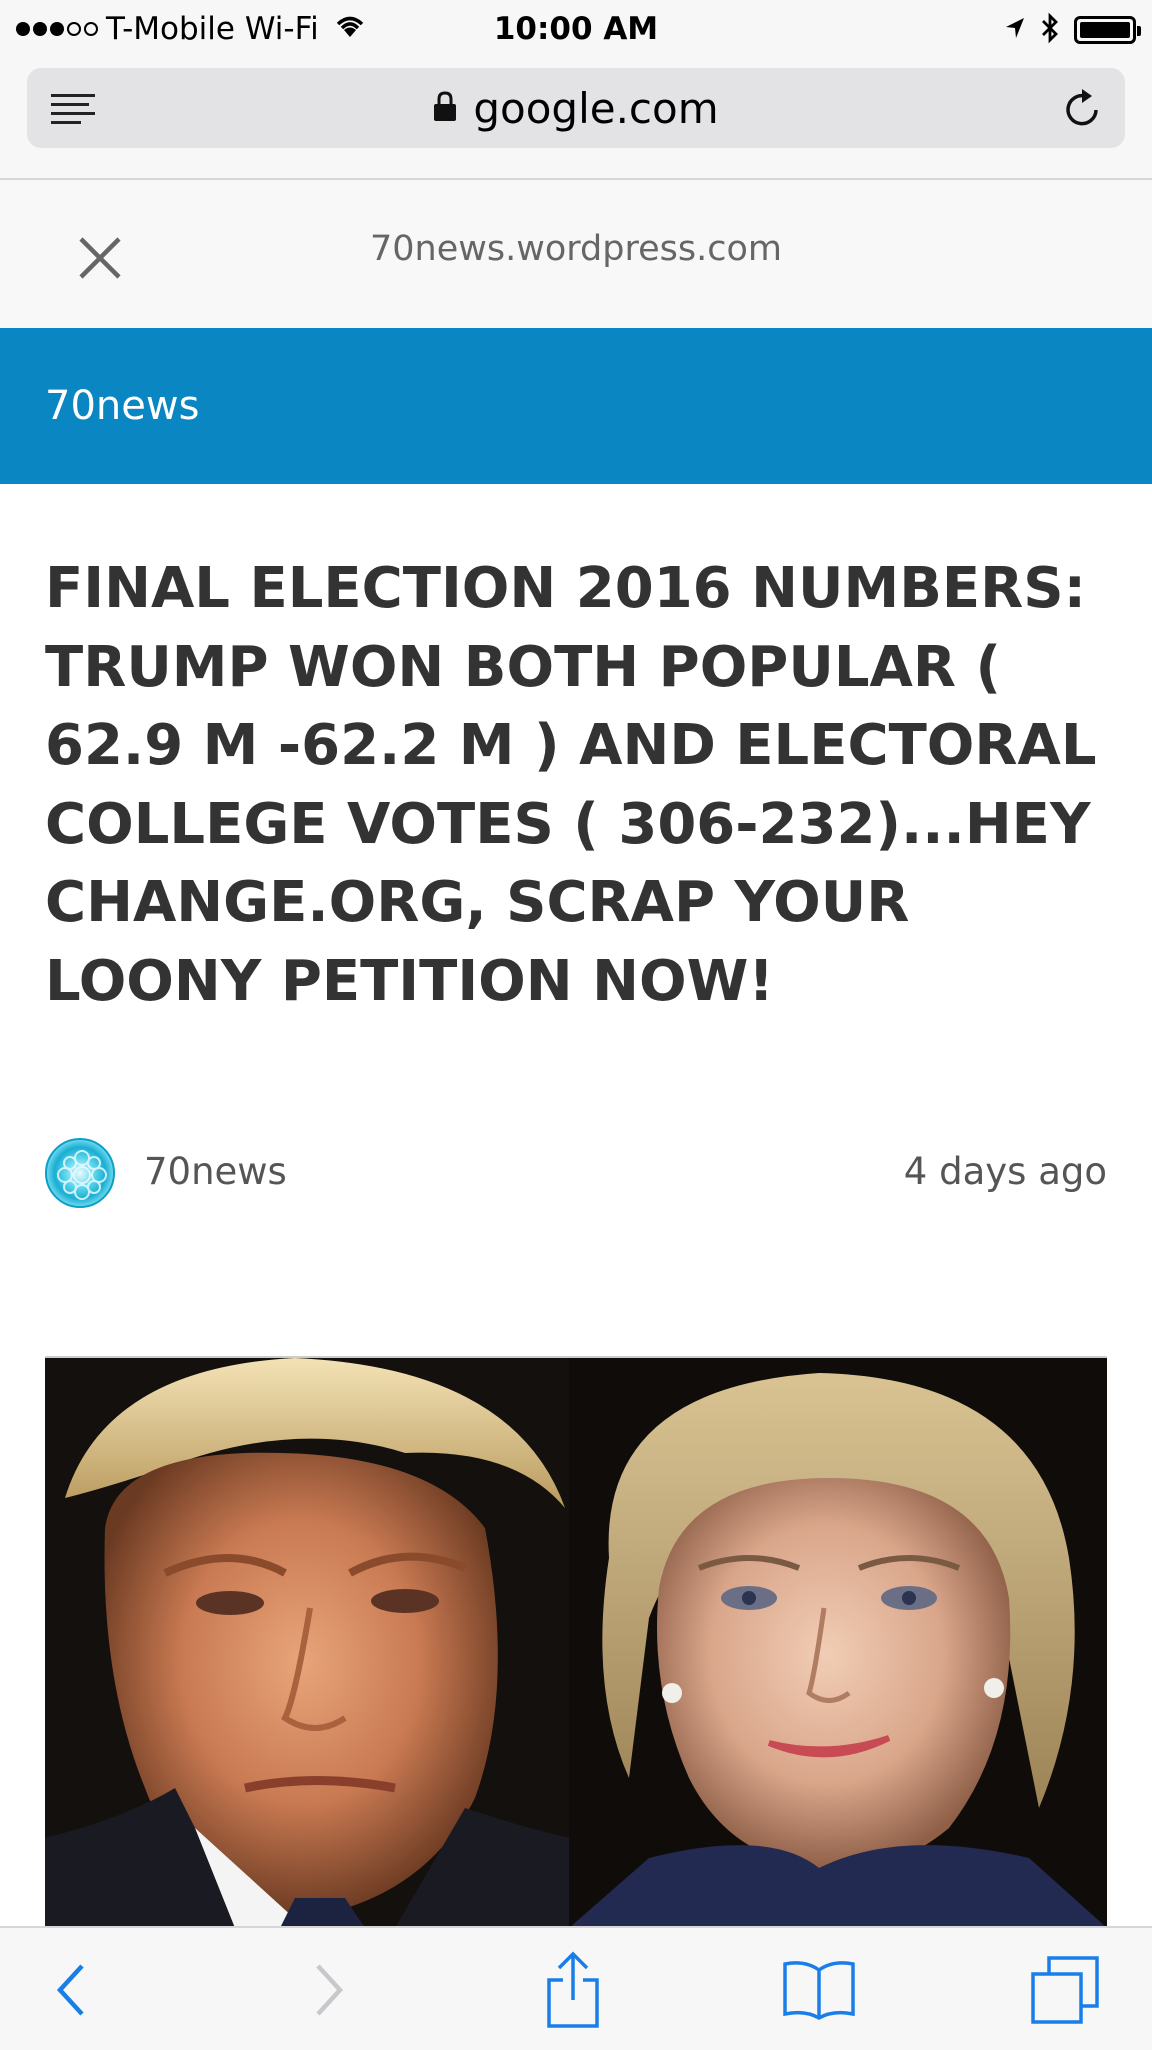 Image resolution: width=1152 pixels, height=2050 pixels. I want to click on battery-icon, so click(1107, 30).